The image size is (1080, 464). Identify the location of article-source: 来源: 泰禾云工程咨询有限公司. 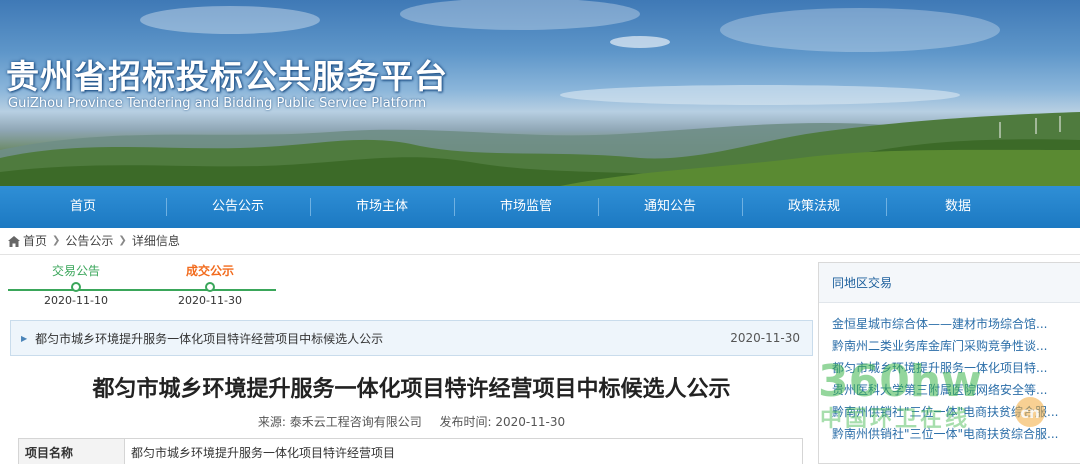
(339, 422).